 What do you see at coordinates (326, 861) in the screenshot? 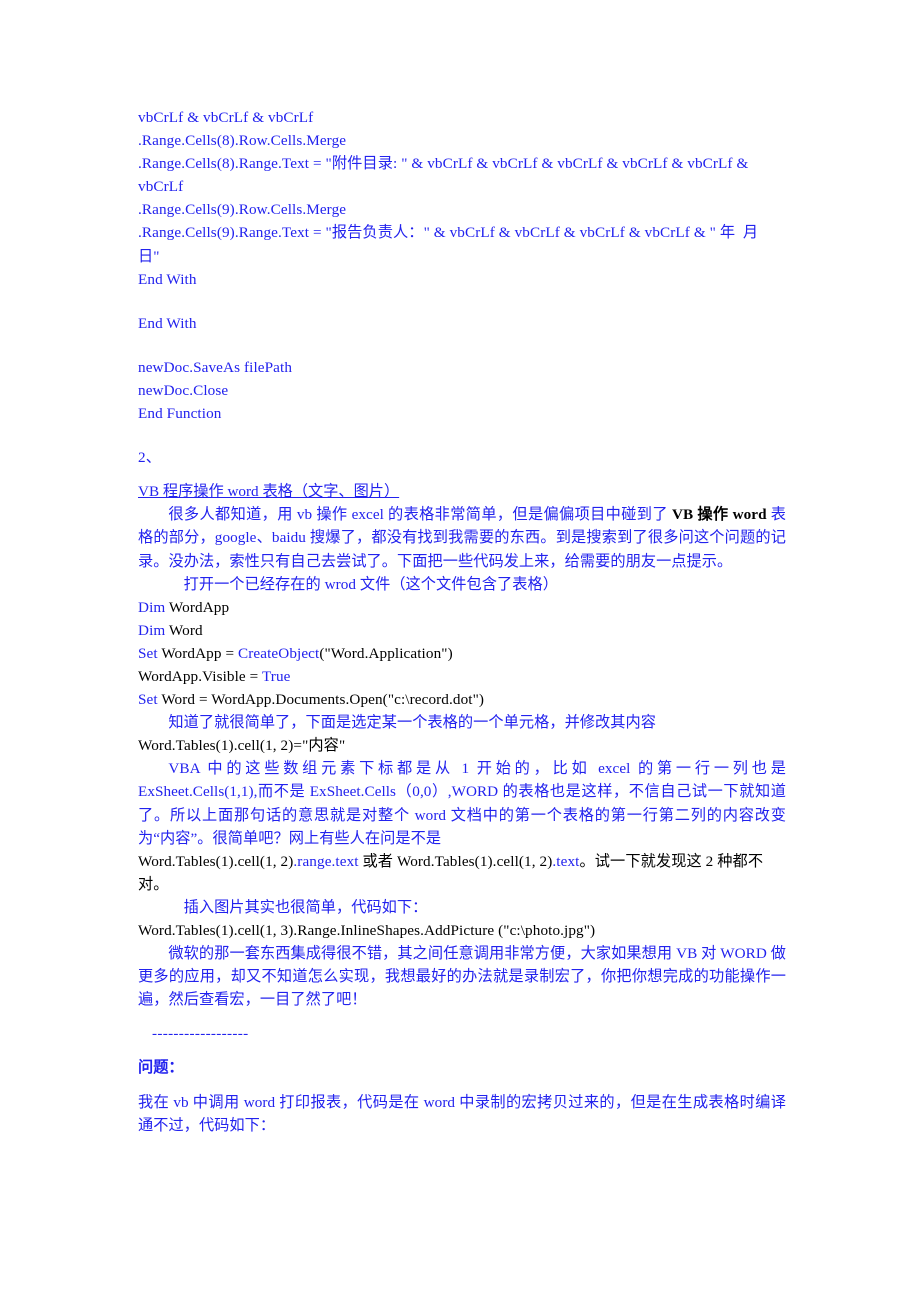
I see `code-property: .range.text` at bounding box center [326, 861].